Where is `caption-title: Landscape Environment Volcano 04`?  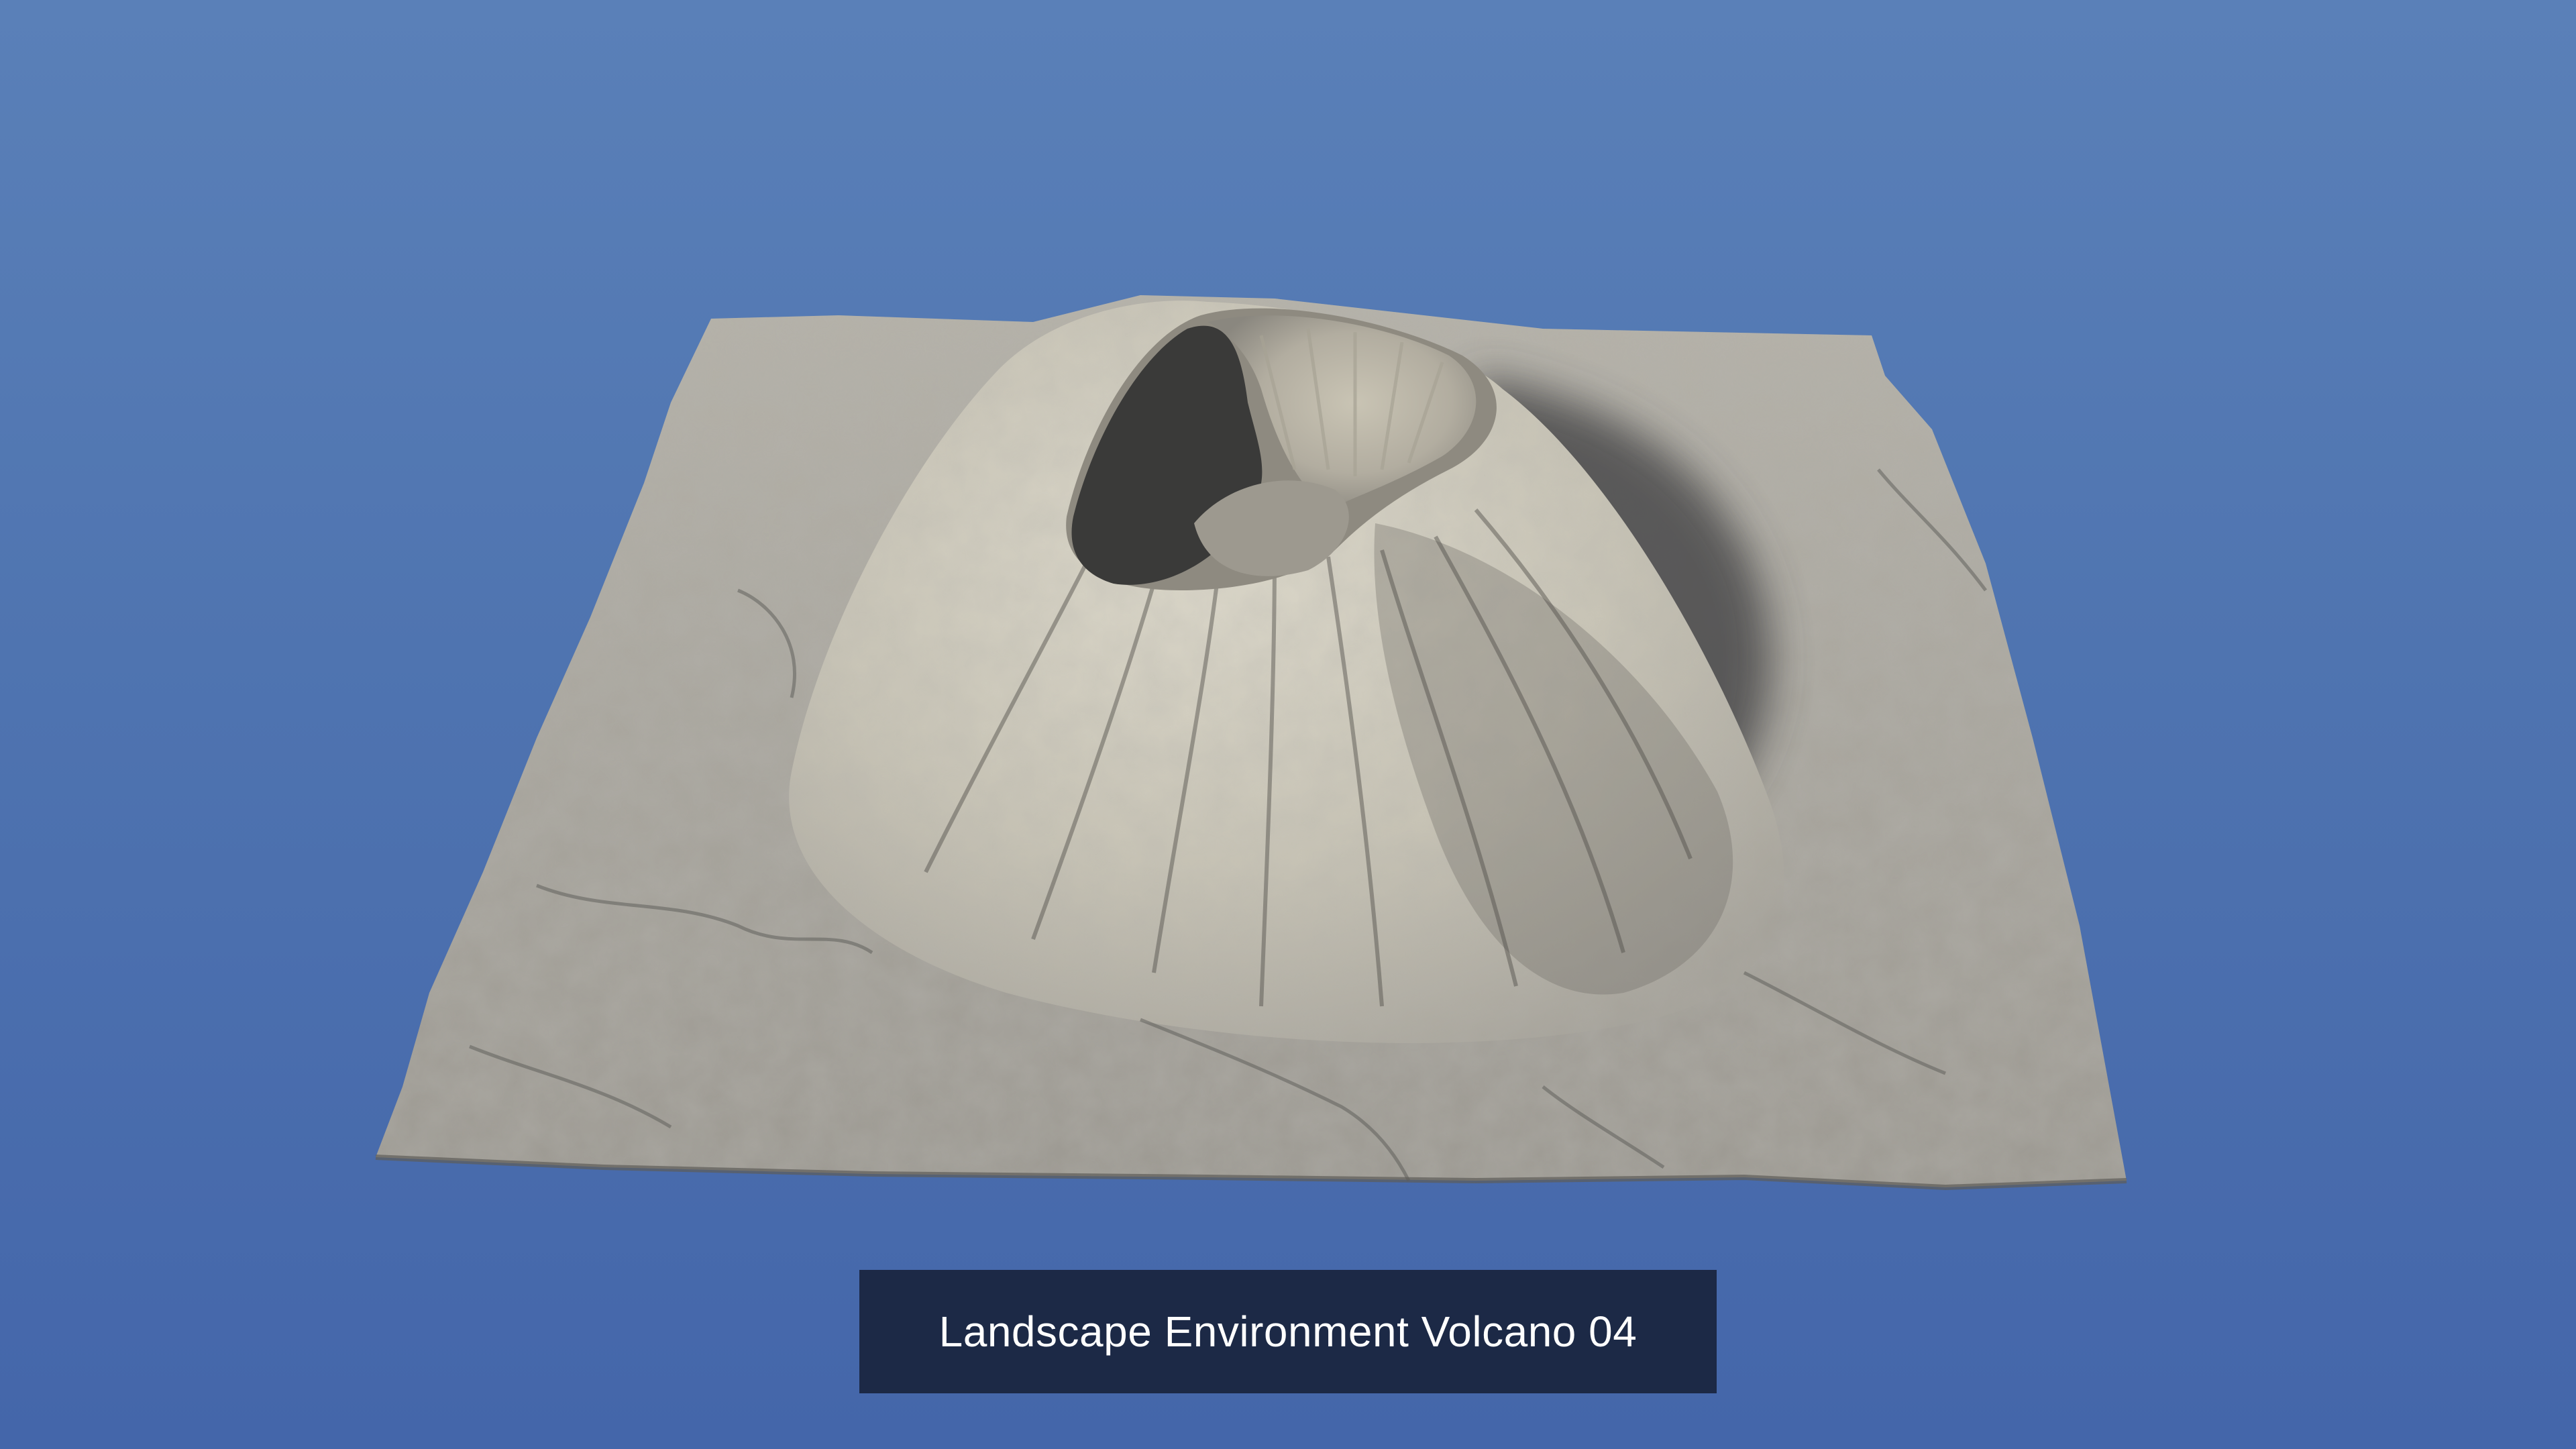
caption-title: Landscape Environment Volcano 04 is located at coordinates (1288, 1331).